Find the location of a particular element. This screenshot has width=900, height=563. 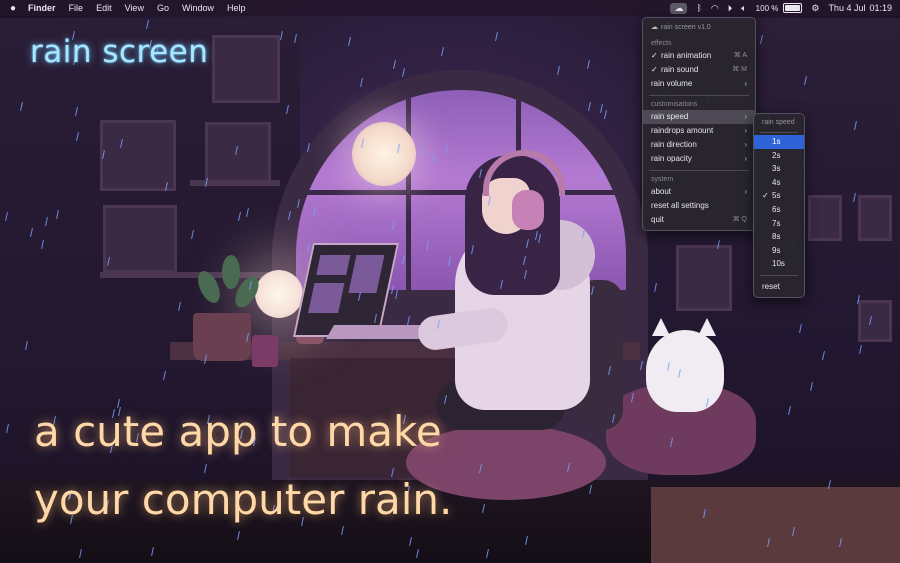

battery-icon is located at coordinates (793, 8).